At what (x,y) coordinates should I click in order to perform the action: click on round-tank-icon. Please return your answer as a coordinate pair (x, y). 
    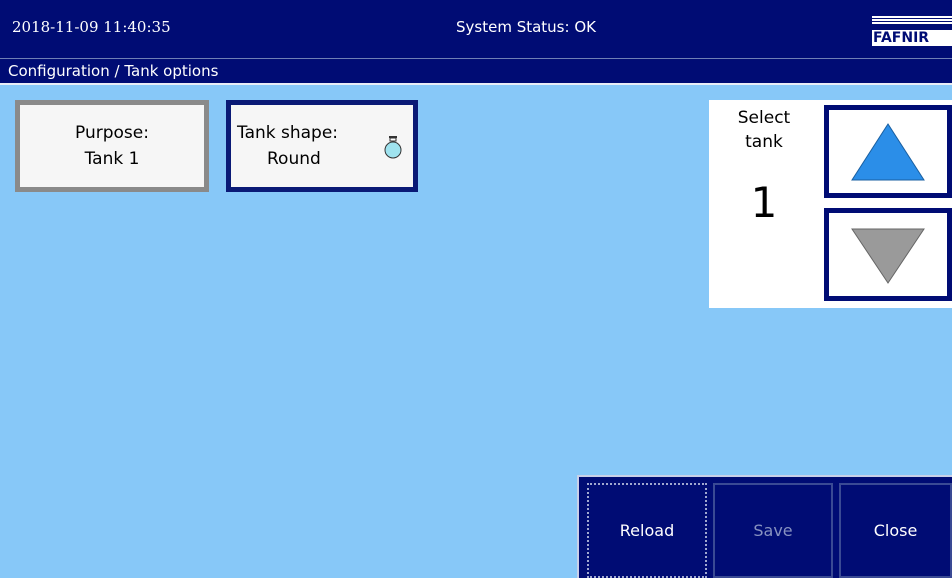
    Looking at the image, I should click on (393, 147).